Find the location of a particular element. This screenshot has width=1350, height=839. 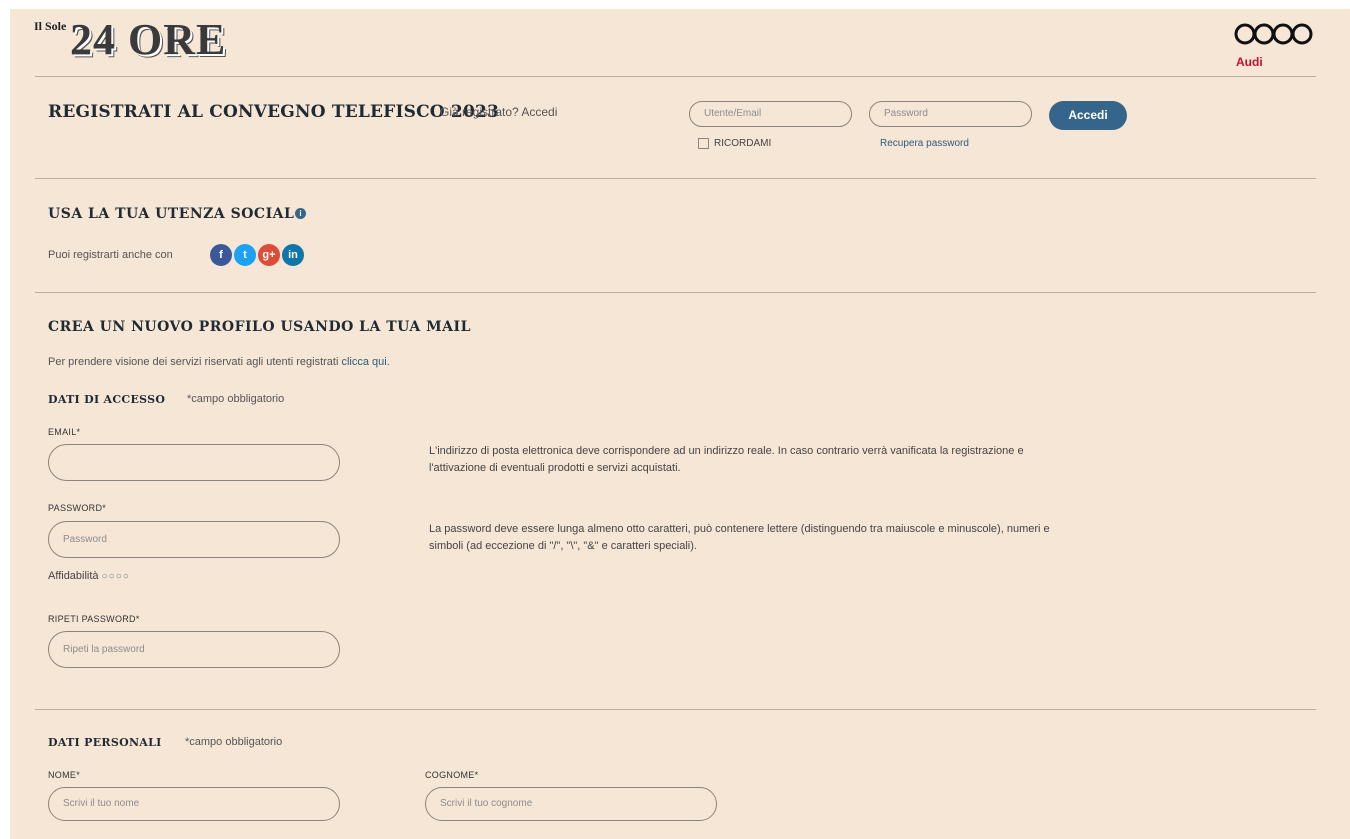

email-field is located at coordinates (194, 462).